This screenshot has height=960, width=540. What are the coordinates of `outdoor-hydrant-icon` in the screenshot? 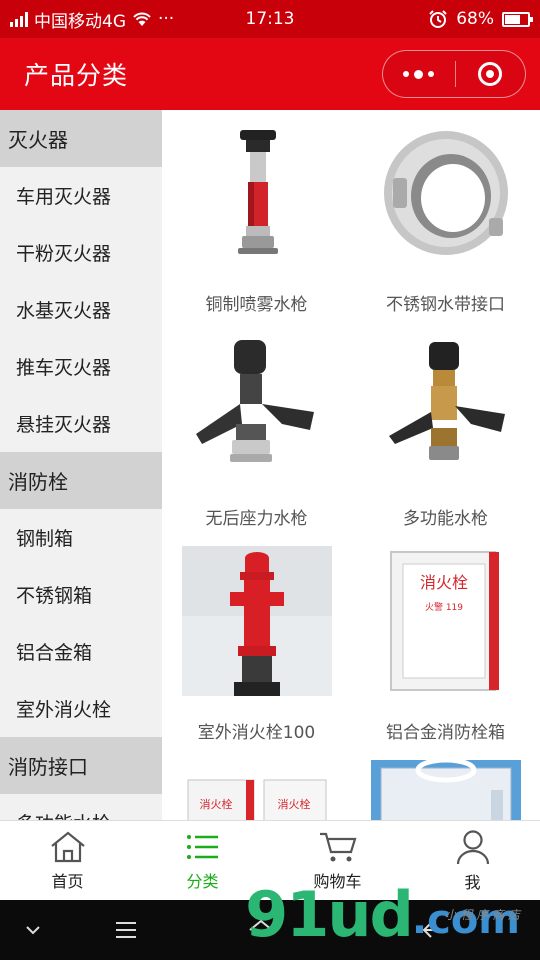 It's located at (256, 621).